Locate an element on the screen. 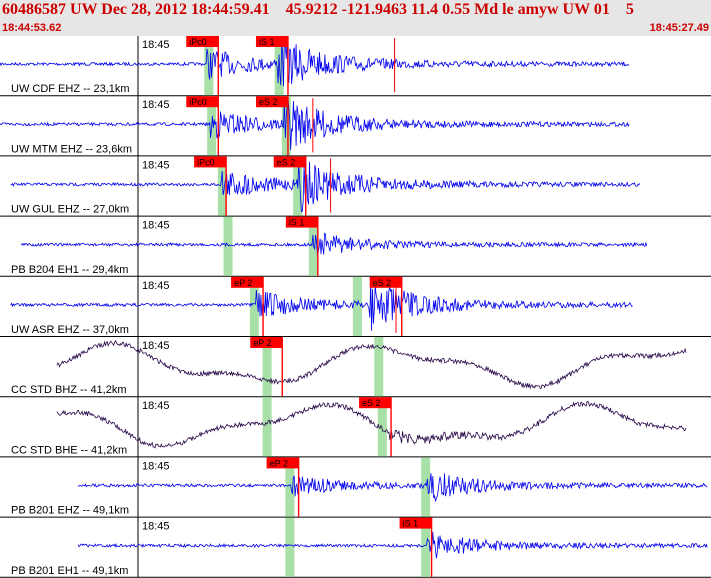 The width and height of the screenshot is (711, 578). station-label: UW GUL EHZ -- 27,0km is located at coordinates (70, 210).